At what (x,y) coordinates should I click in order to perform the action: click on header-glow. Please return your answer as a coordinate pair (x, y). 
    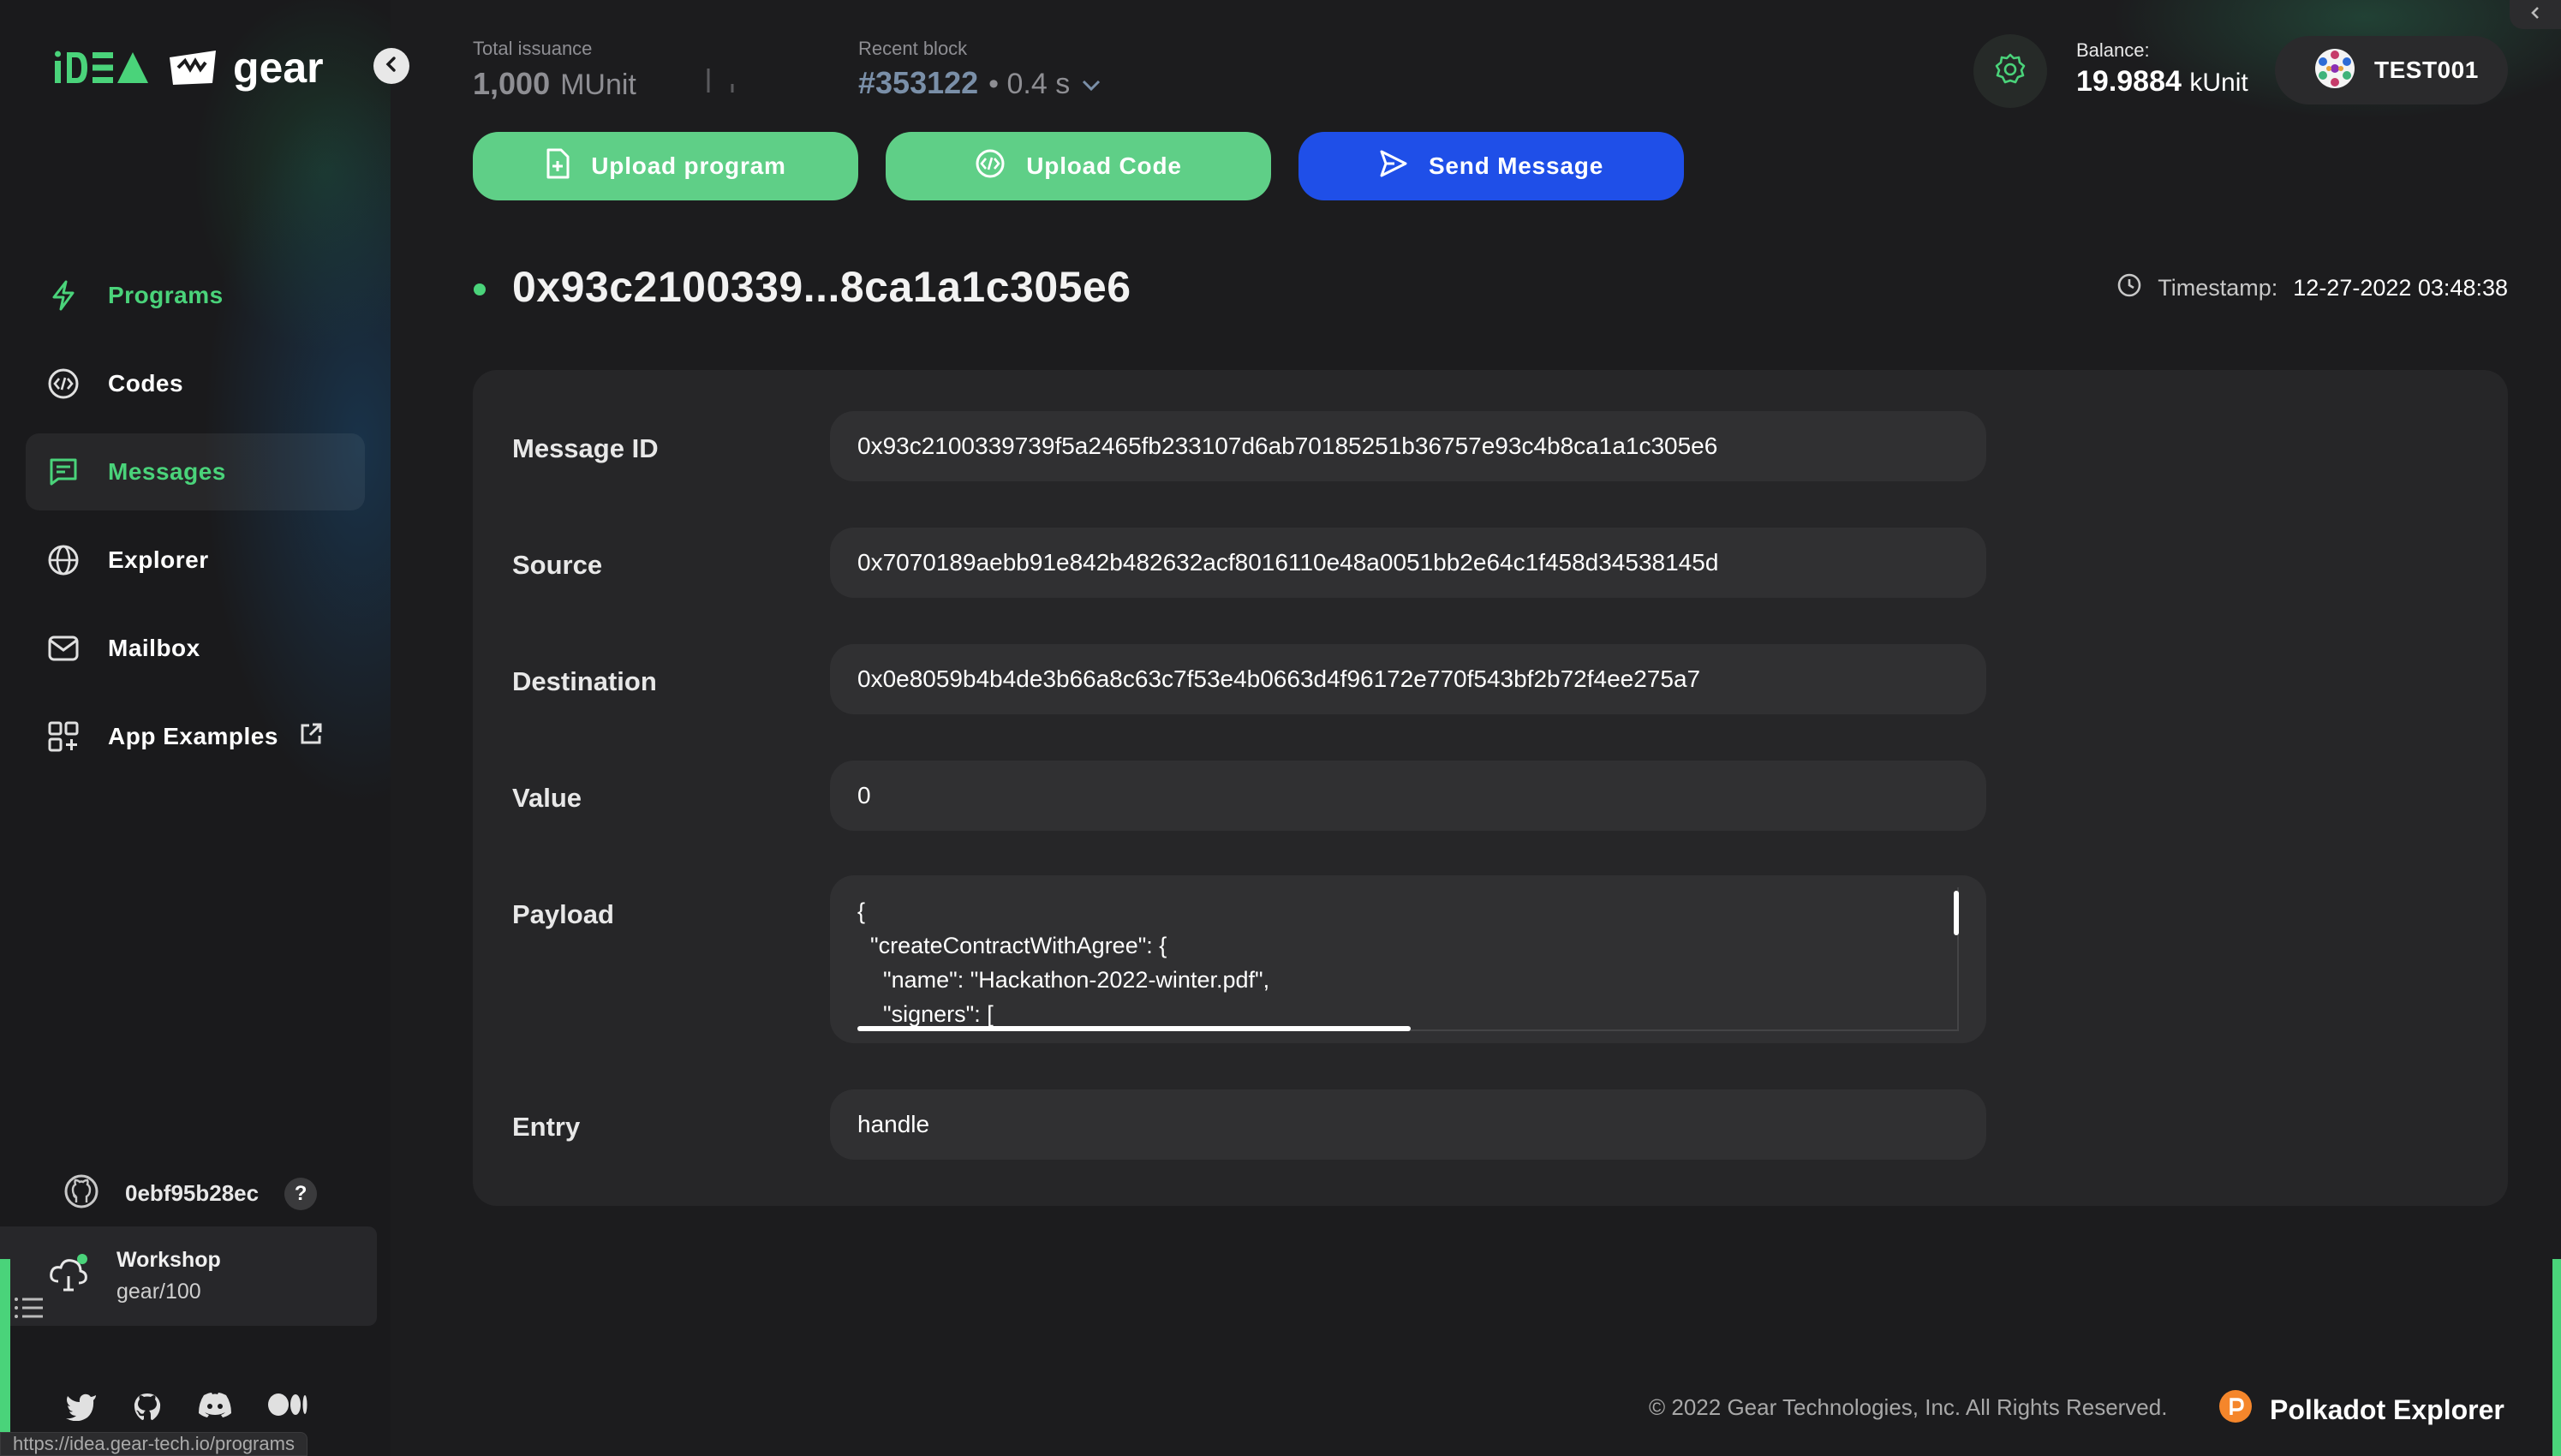
    Looking at the image, I should click on (2222, 111).